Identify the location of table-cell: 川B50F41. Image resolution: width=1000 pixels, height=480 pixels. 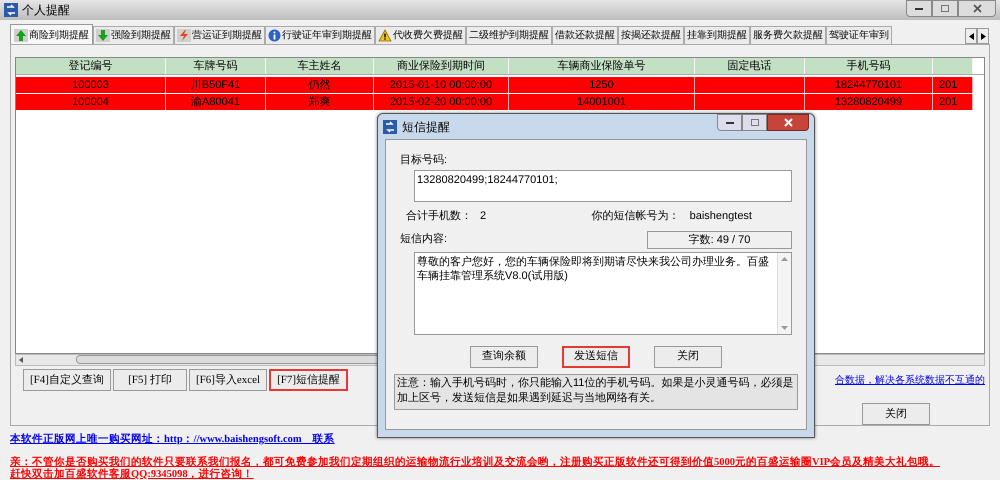
(216, 85).